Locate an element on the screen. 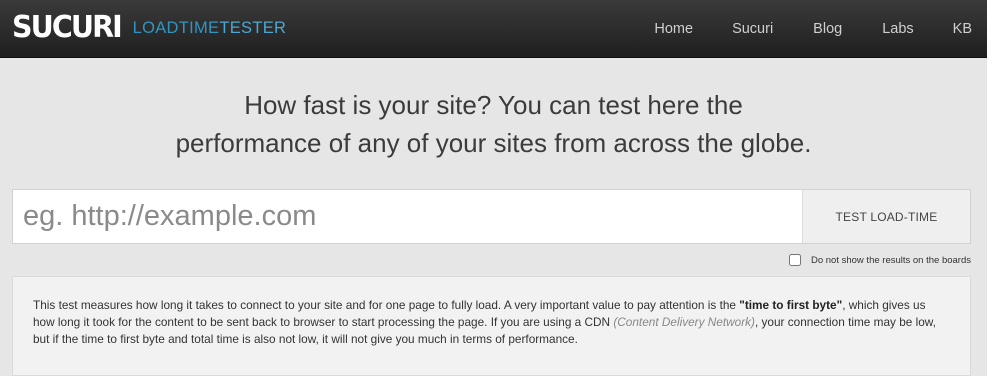  brand-logo-text: SUCURI is located at coordinates (67, 27).